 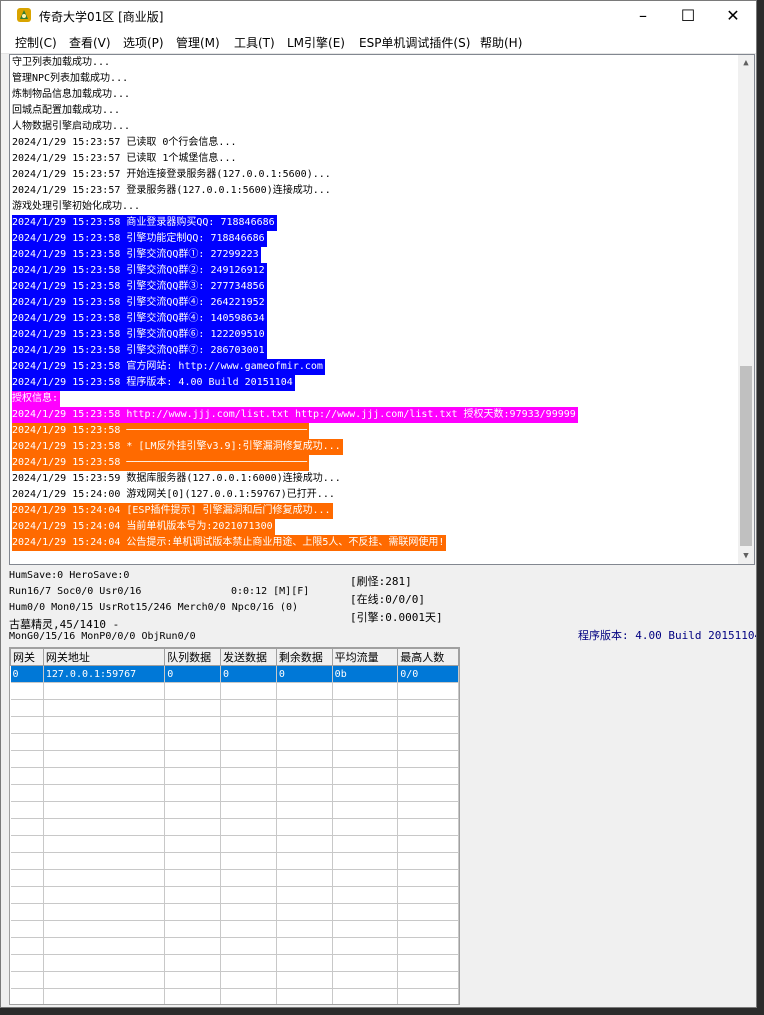 What do you see at coordinates (746, 556) in the screenshot?
I see `scroll-down-icon: ▼` at bounding box center [746, 556].